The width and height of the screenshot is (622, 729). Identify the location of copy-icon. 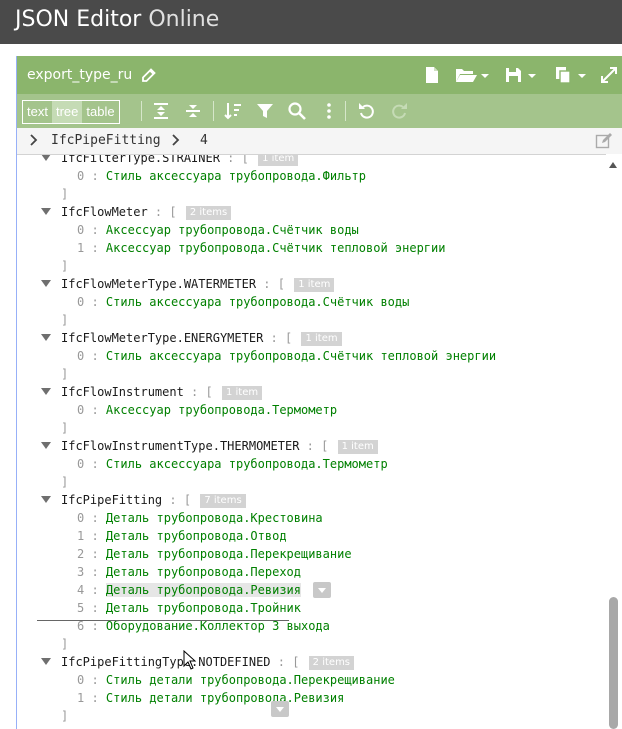
(571, 75).